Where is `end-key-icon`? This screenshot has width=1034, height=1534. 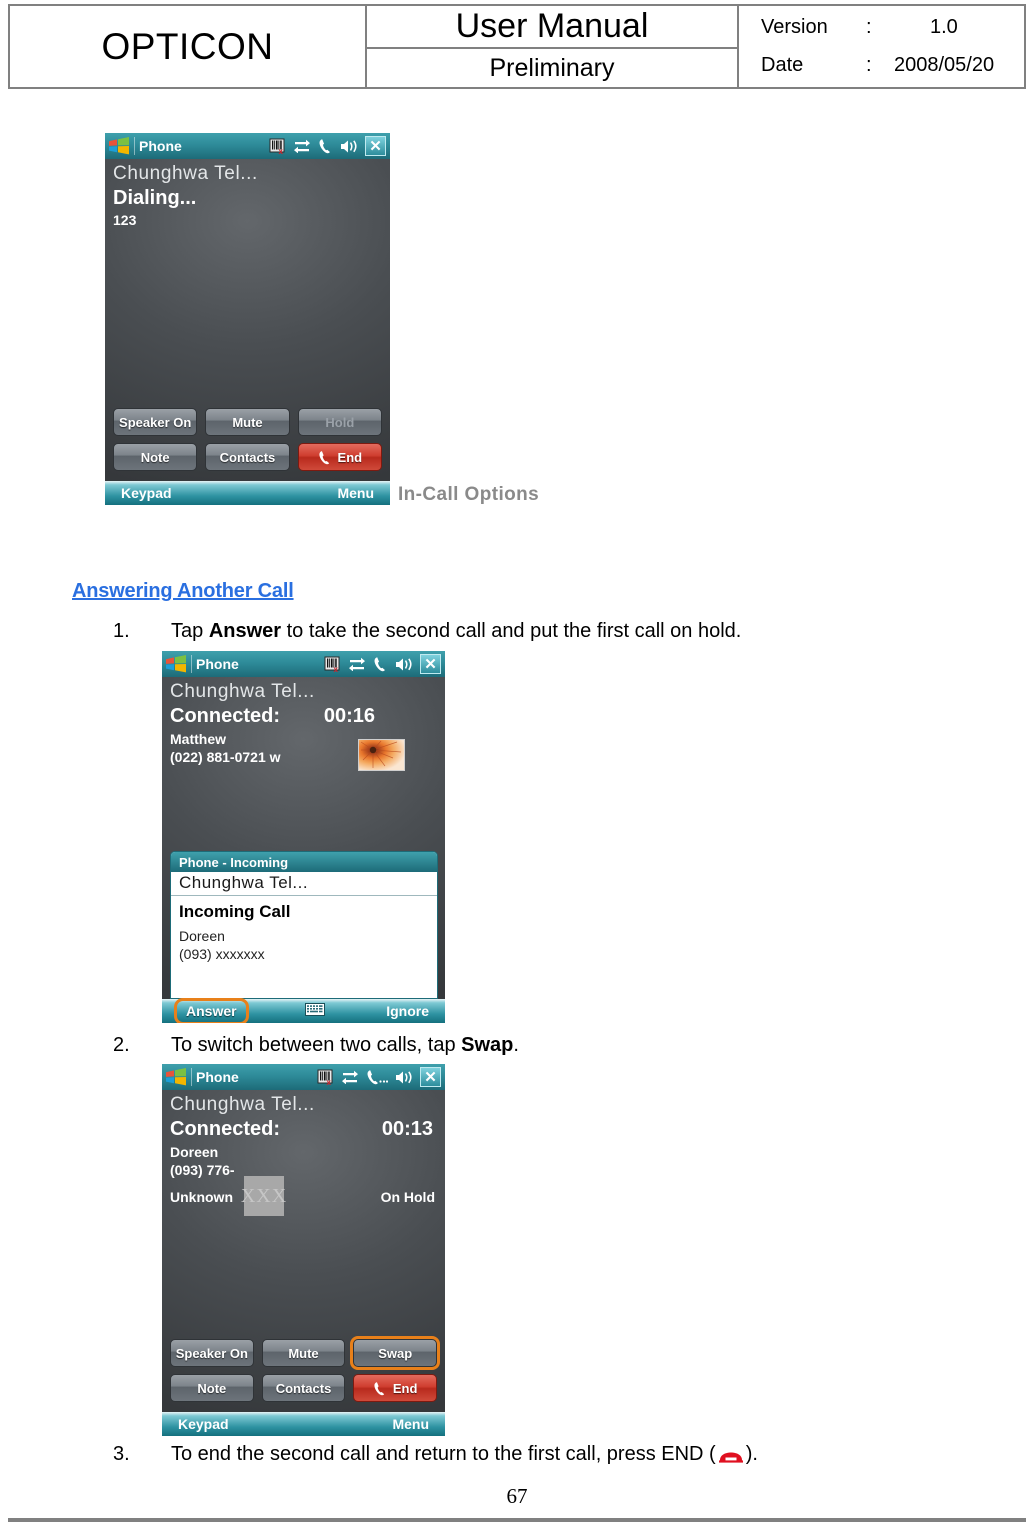
end-key-icon is located at coordinates (731, 1454).